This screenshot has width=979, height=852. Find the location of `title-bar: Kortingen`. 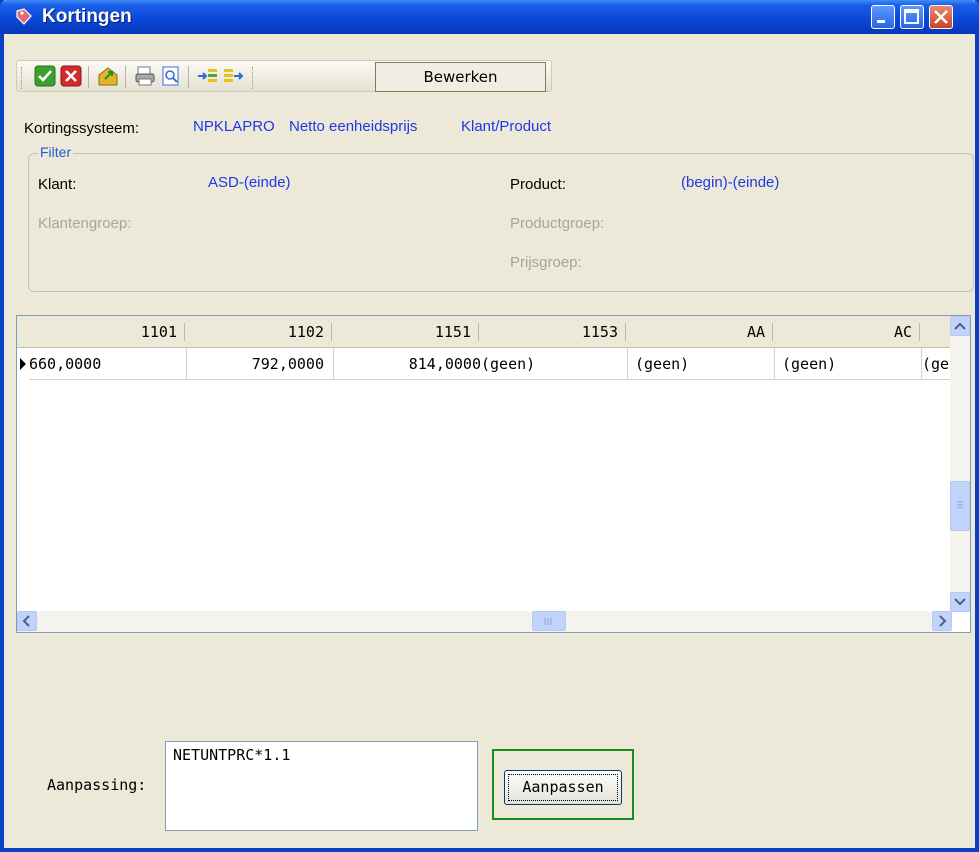

title-bar: Kortingen is located at coordinates (489, 17).